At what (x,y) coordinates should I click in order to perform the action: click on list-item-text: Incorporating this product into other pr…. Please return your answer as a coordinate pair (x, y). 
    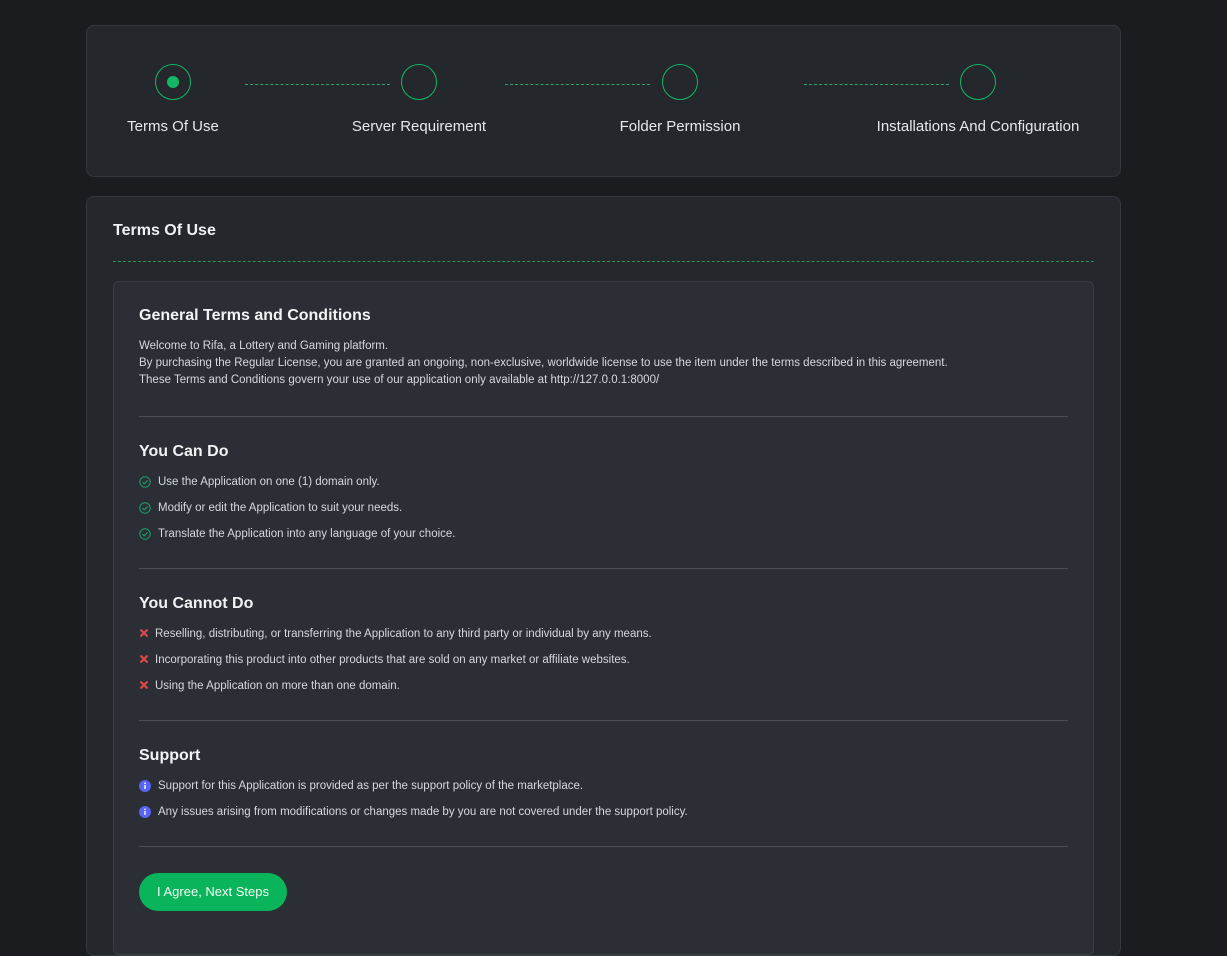
    Looking at the image, I should click on (392, 660).